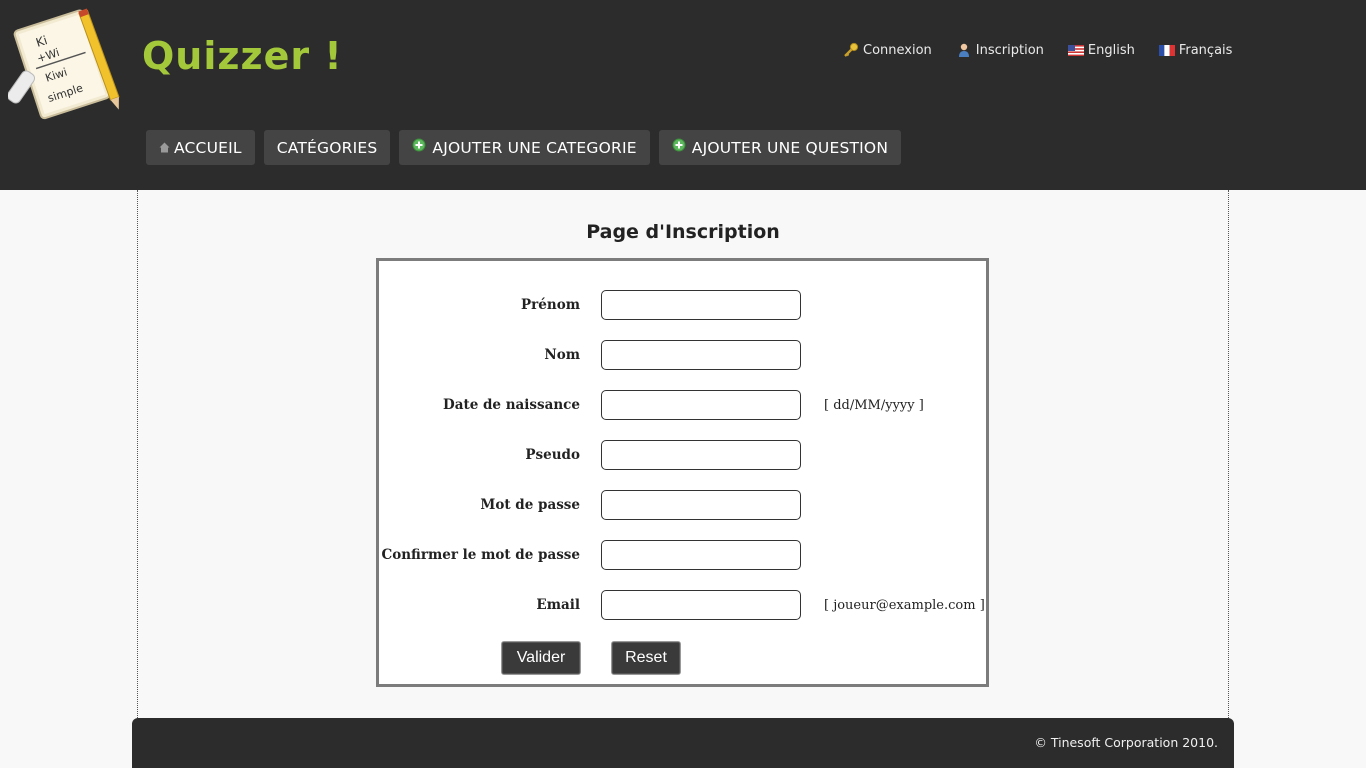 This screenshot has height=768, width=1366. What do you see at coordinates (904, 605) in the screenshot?
I see `email-format-hint: [ joueur@example.com ]` at bounding box center [904, 605].